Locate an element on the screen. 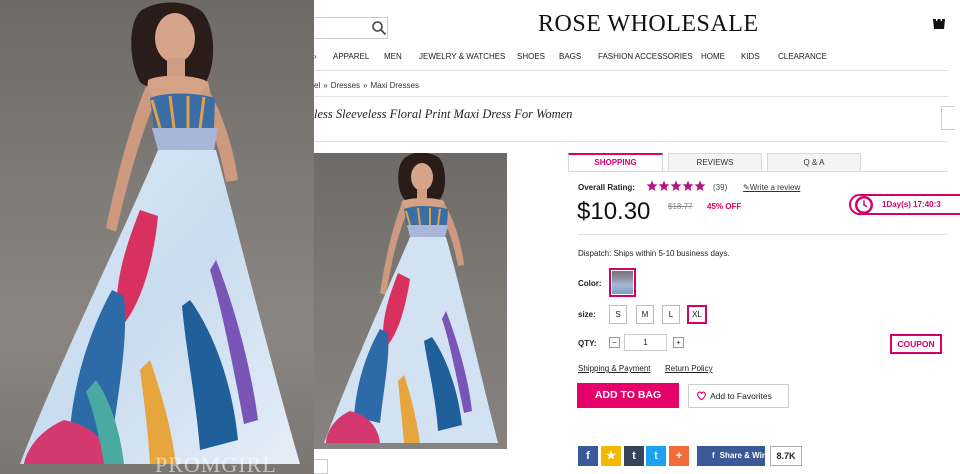 The width and height of the screenshot is (960, 474). side-panel-button is located at coordinates (948, 118).